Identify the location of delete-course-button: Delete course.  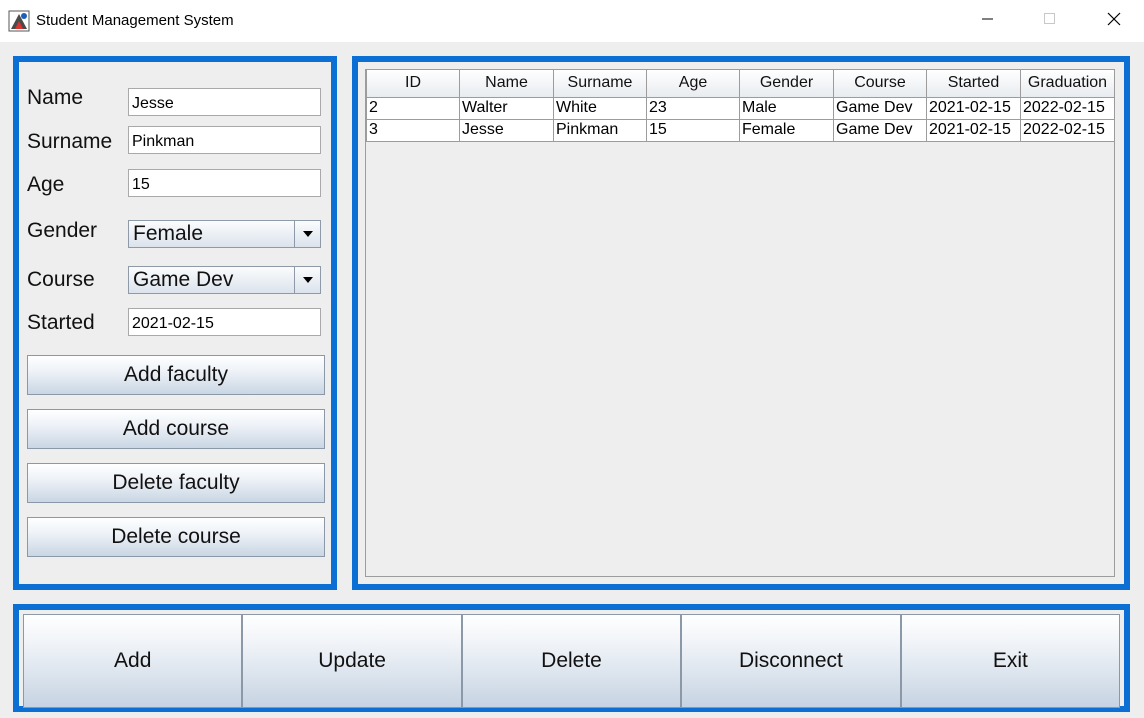
(176, 537).